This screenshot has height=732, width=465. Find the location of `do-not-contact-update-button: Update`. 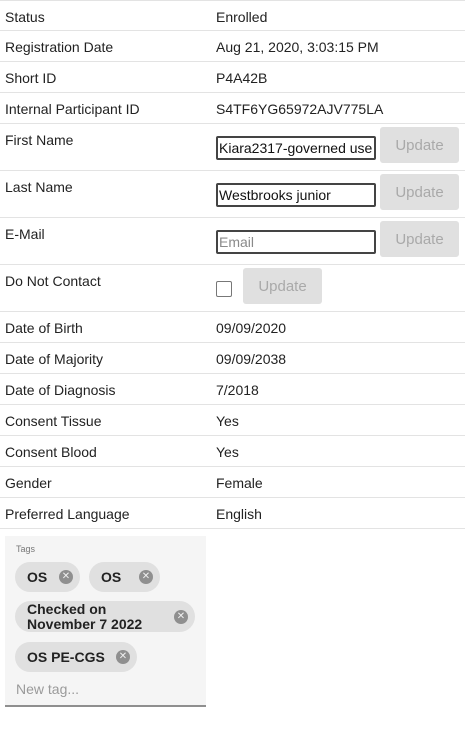

do-not-contact-update-button: Update is located at coordinates (282, 286).